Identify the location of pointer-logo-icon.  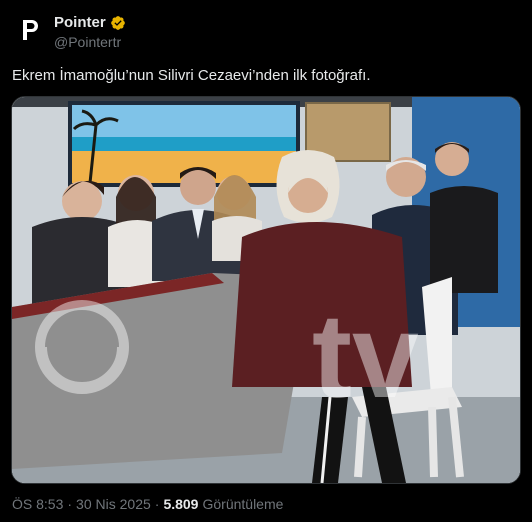
(30, 30).